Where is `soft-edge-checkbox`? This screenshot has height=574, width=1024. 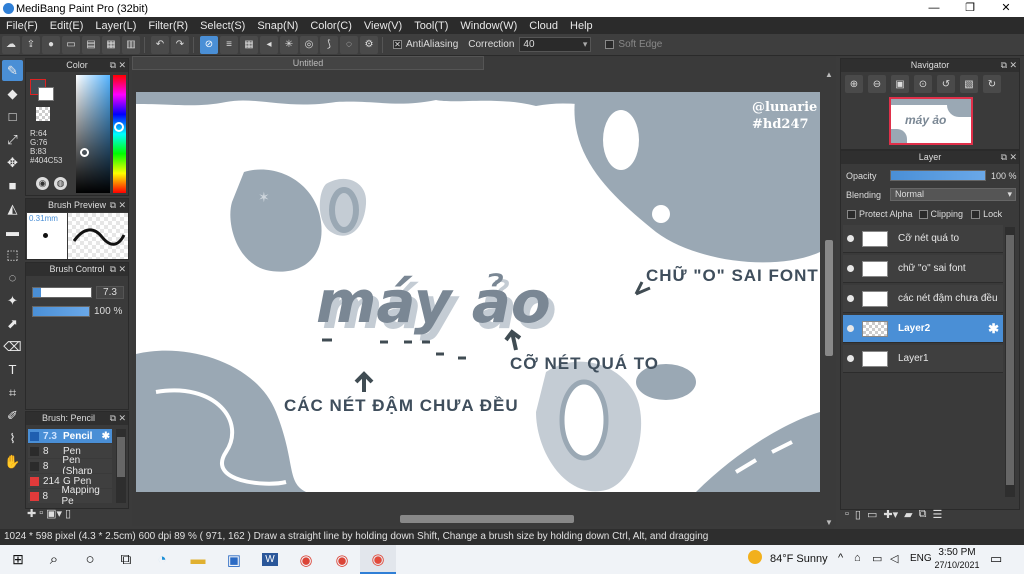
soft-edge-checkbox is located at coordinates (610, 44).